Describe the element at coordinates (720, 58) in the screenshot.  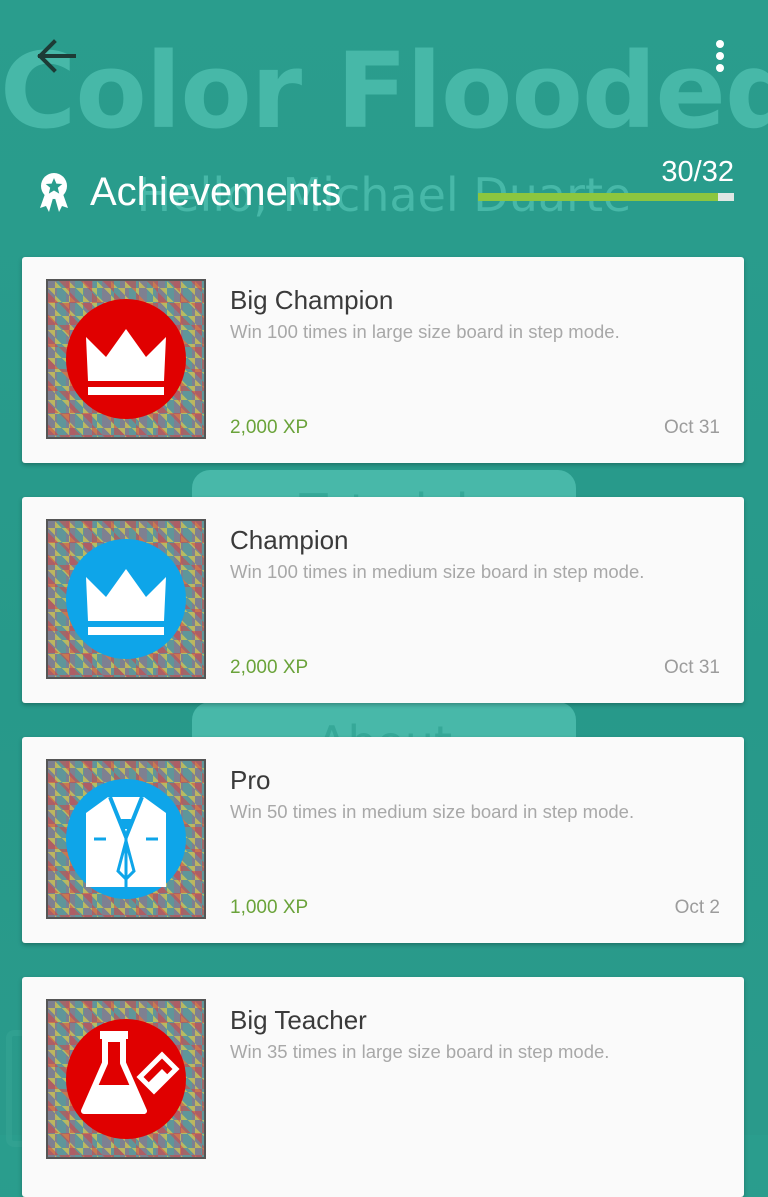
I see `overflow-menu-icon` at that location.